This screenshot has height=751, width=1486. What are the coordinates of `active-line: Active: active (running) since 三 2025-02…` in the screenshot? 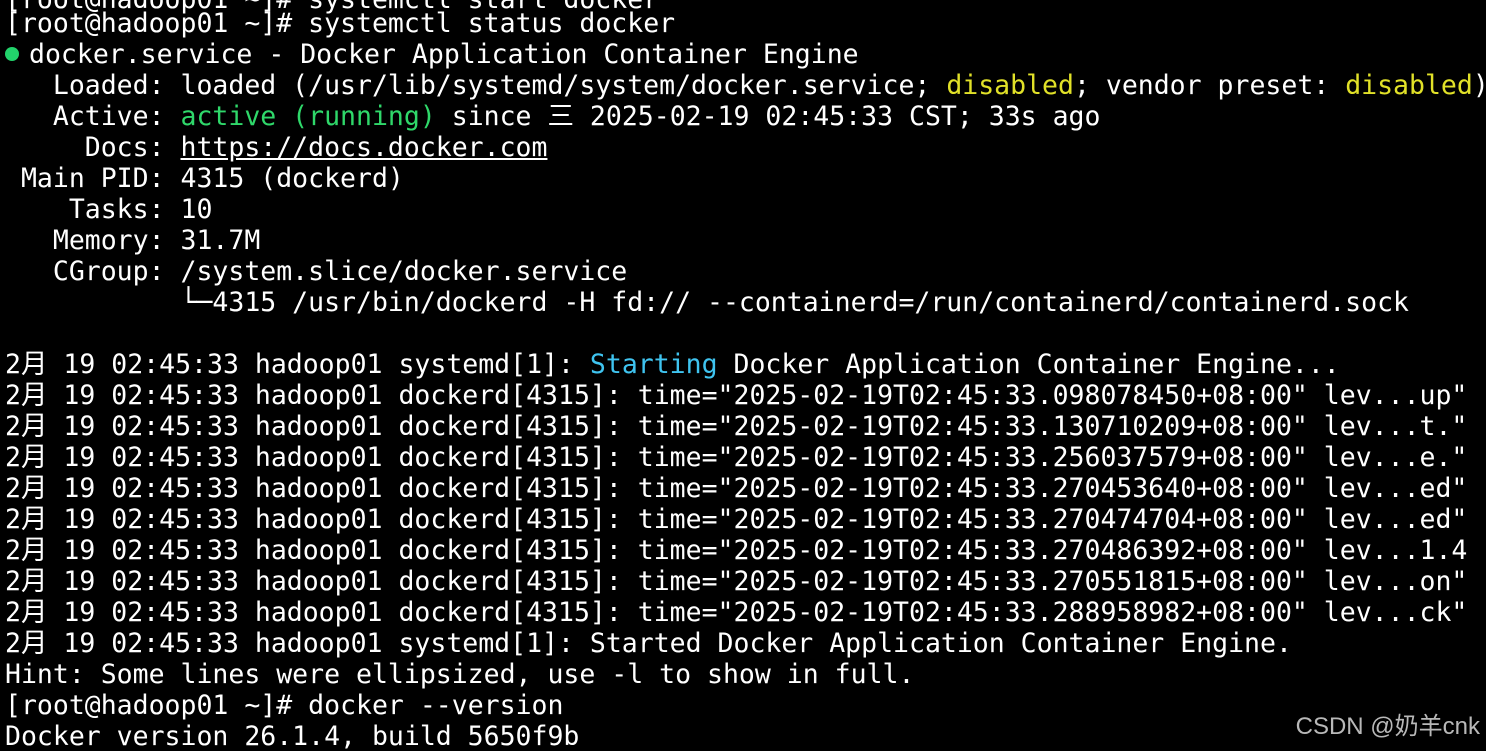 It's located at (553, 116).